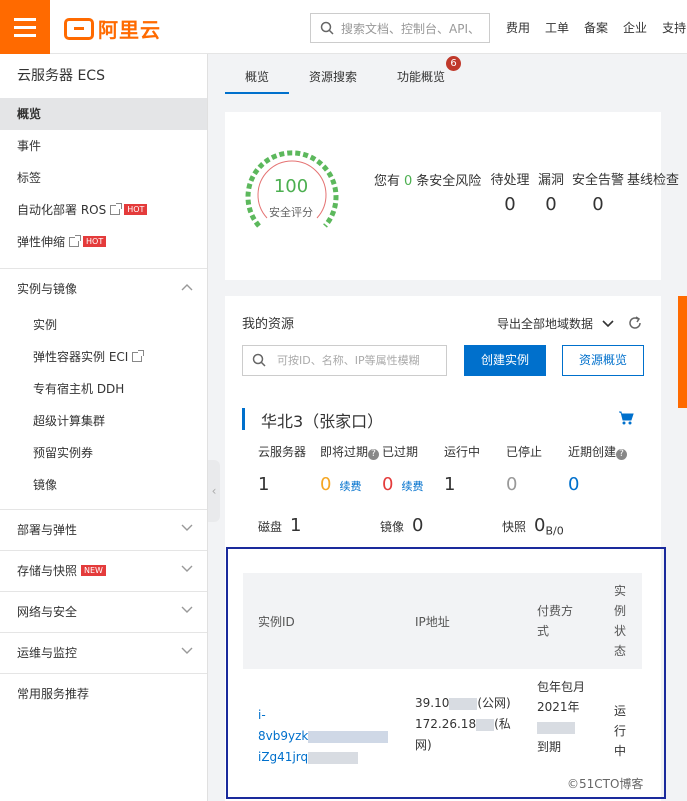 The width and height of the screenshot is (687, 801). Describe the element at coordinates (518, 27) in the screenshot. I see `nav-billing: 费用` at that location.